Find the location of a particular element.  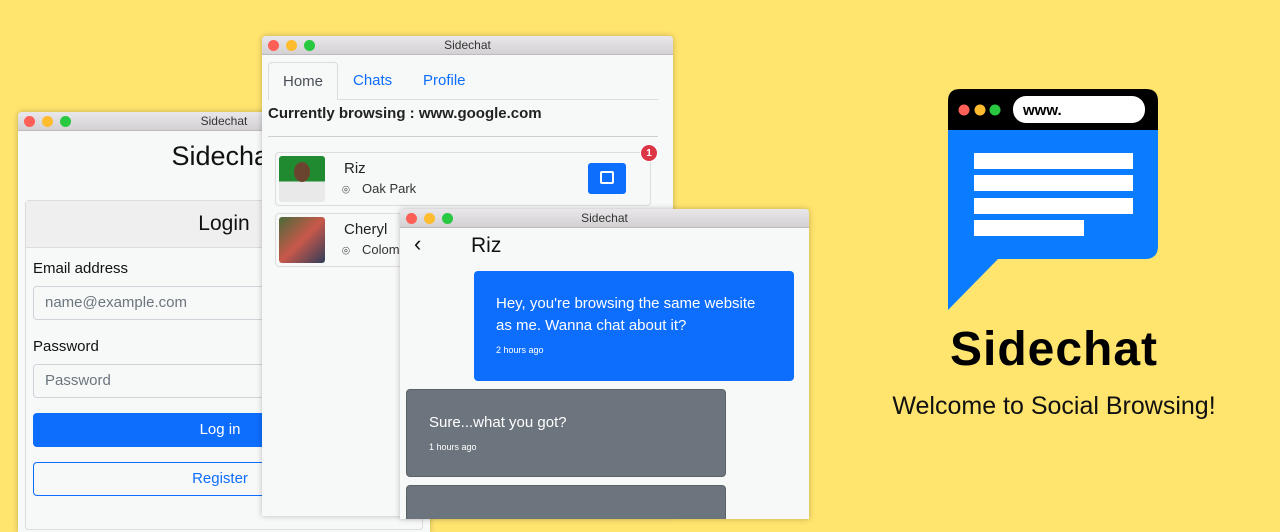

back-arrow-icon: ‹ is located at coordinates (417, 244).